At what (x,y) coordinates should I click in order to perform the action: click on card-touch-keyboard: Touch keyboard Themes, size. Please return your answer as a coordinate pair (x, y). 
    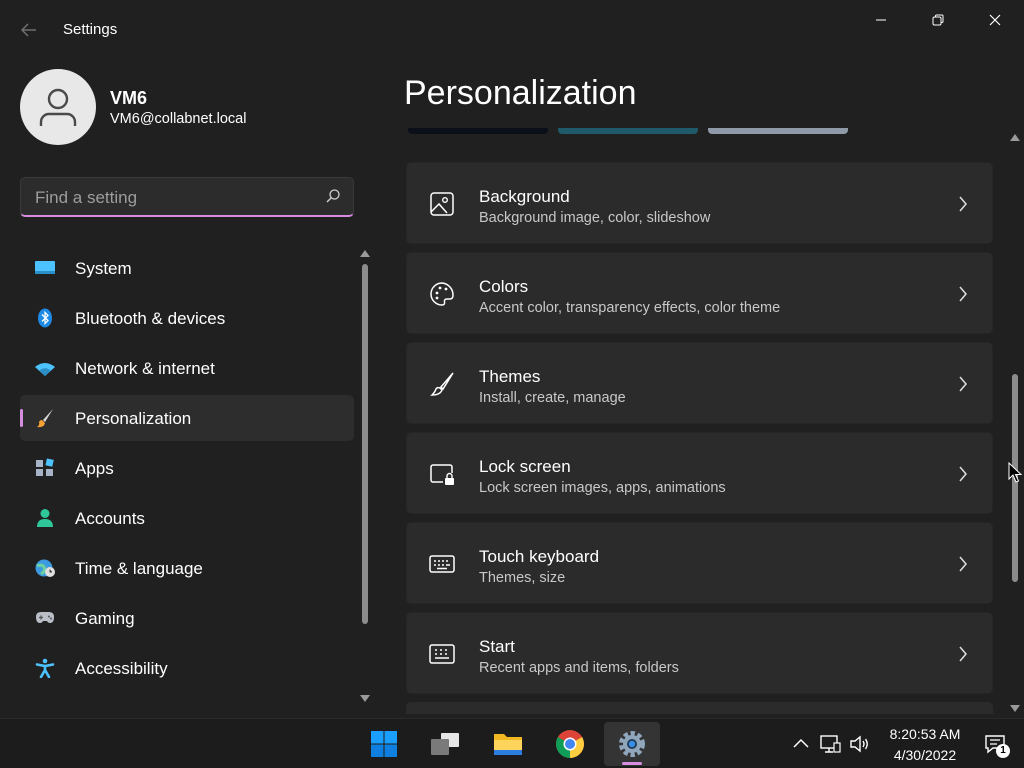
    Looking at the image, I should click on (699, 563).